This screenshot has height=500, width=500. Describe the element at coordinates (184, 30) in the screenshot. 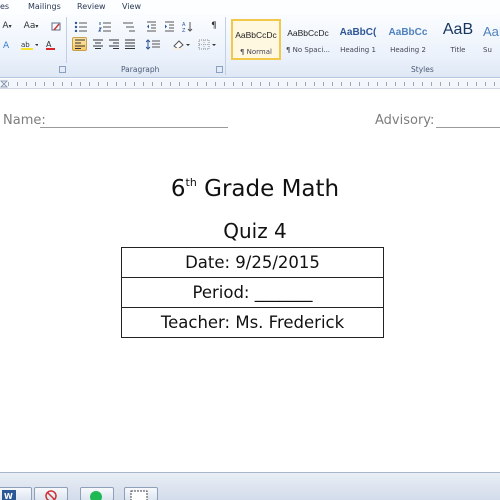

I see `svg-text: Z` at that location.